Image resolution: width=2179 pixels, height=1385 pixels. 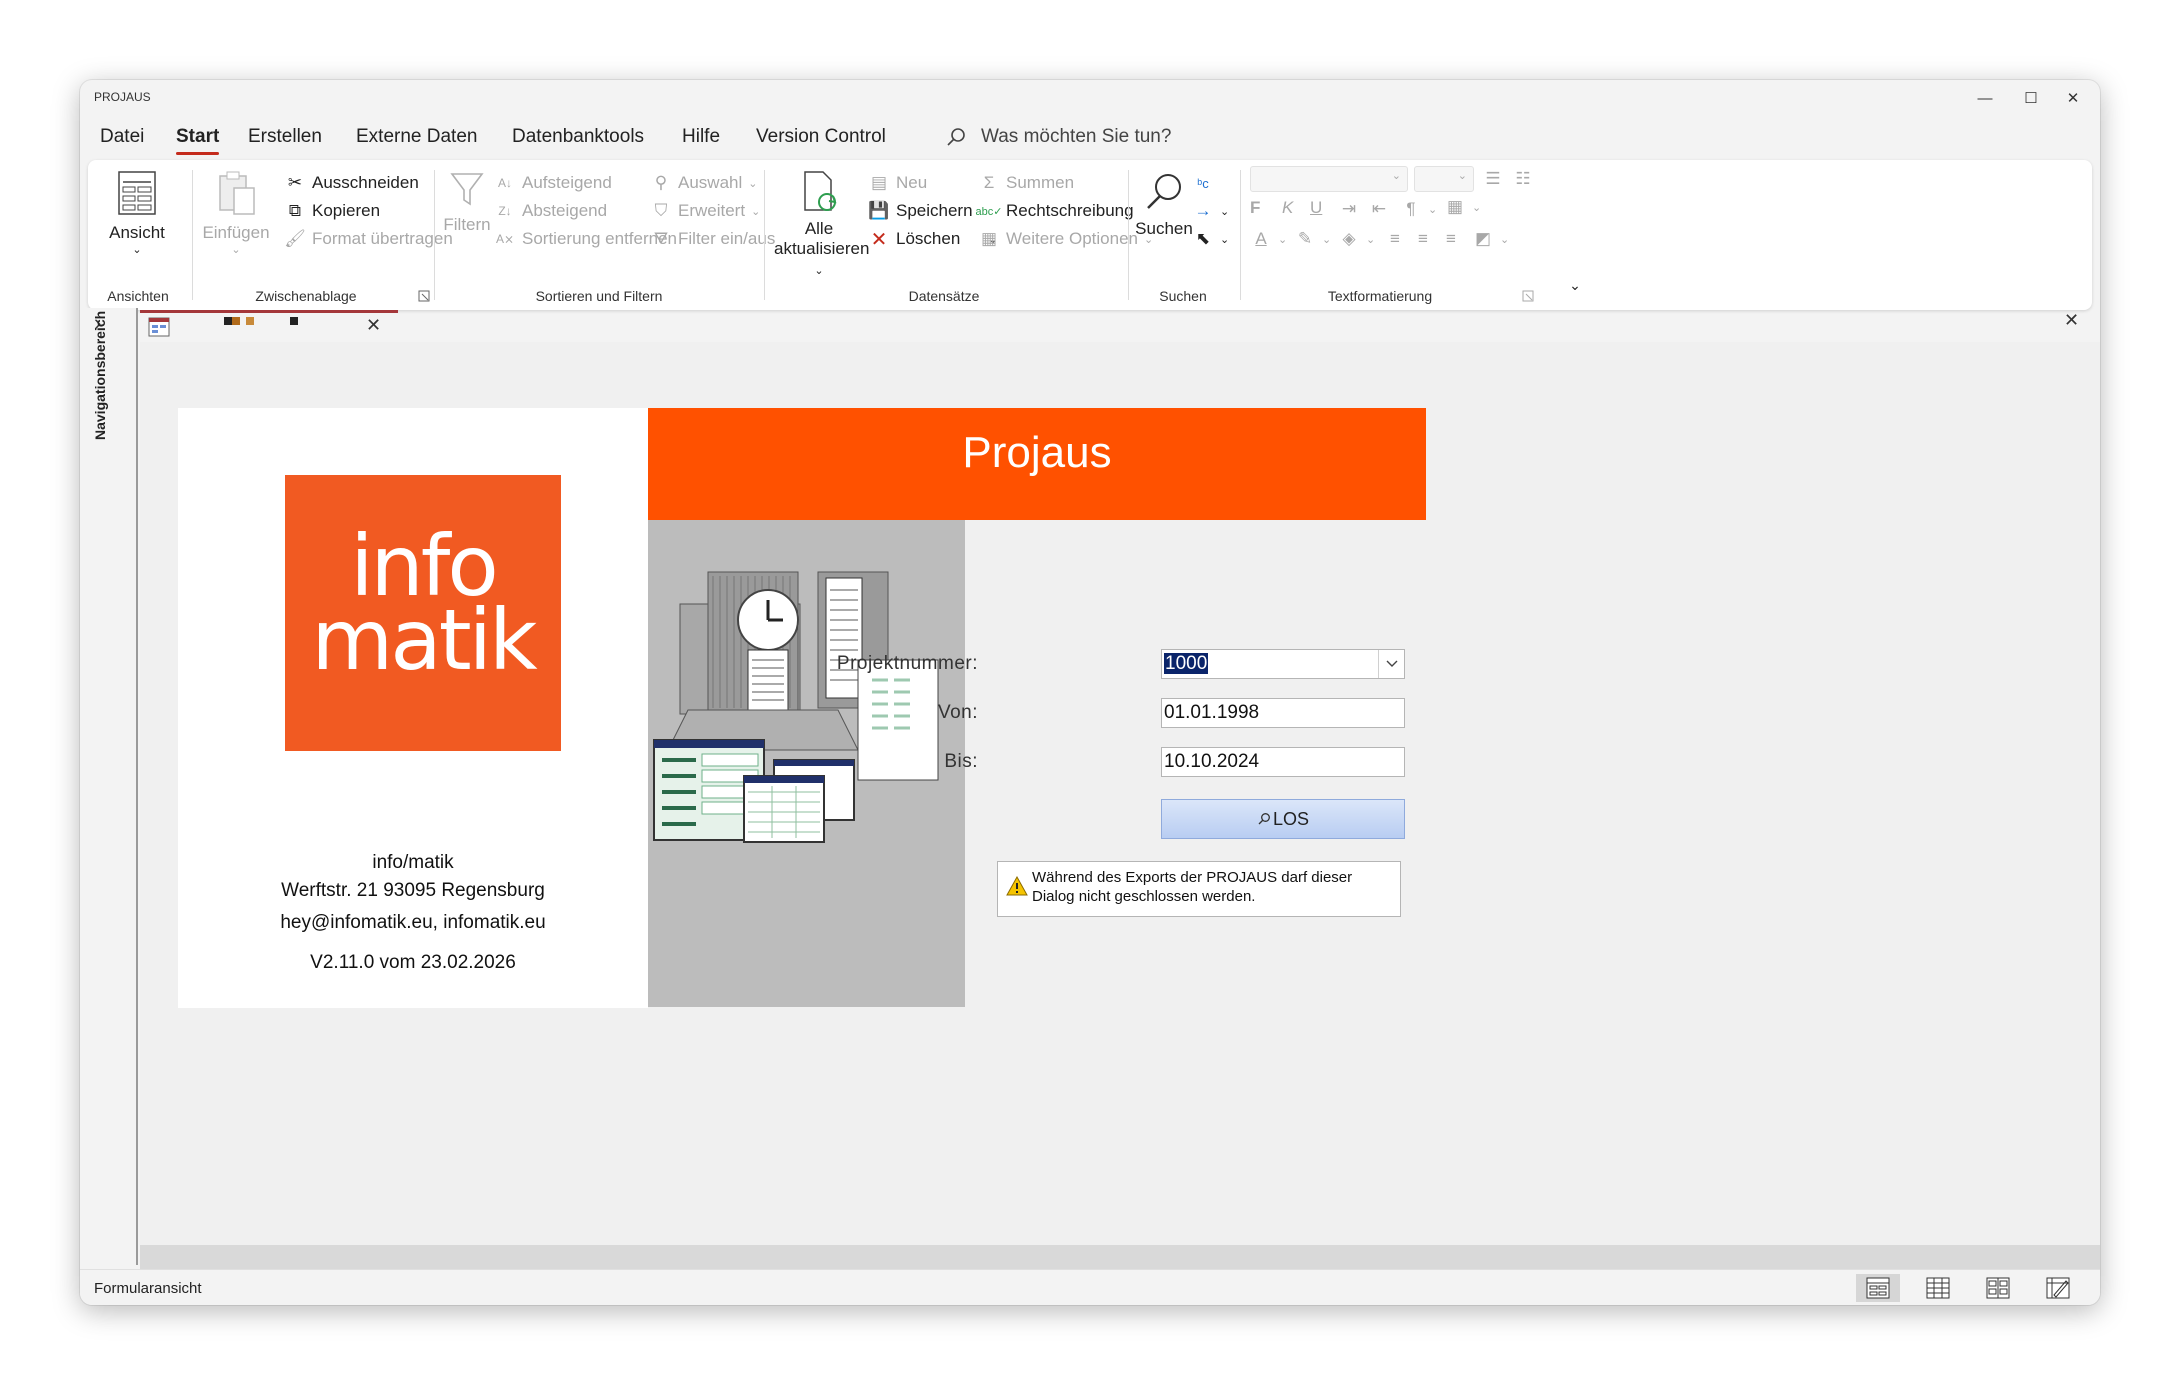 I want to click on ausschneiden-button: ✂ Ausschneiden, so click(x=351, y=183).